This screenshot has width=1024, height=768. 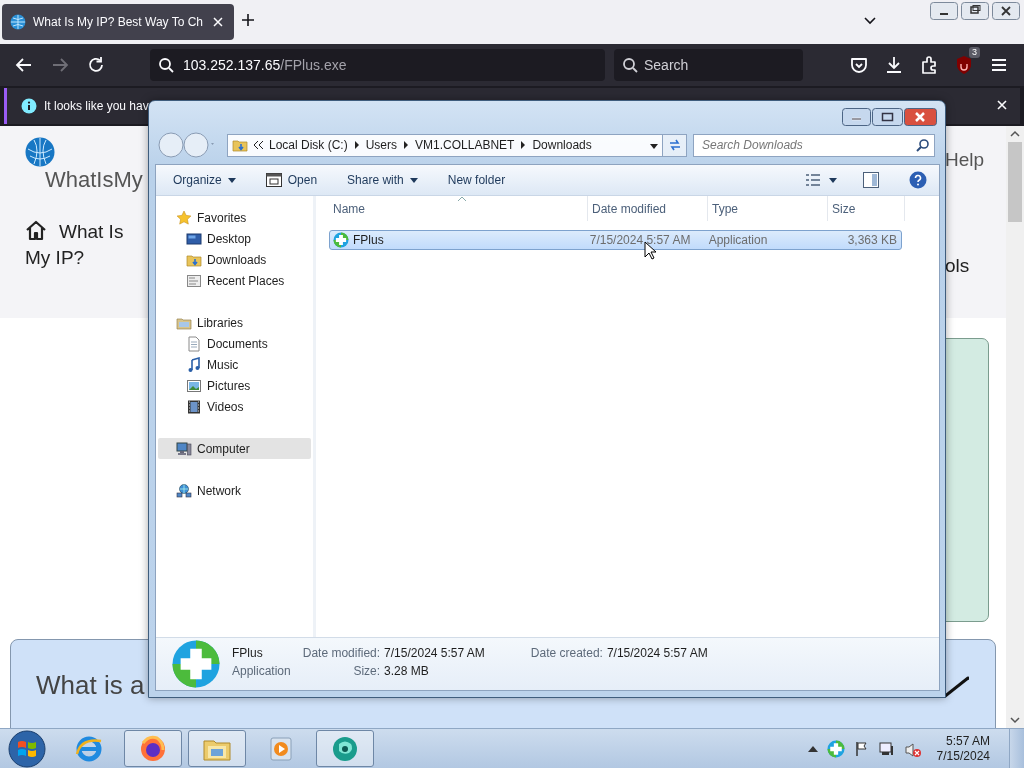 What do you see at coordinates (234, 406) in the screenshot?
I see `nav-item: Videos` at bounding box center [234, 406].